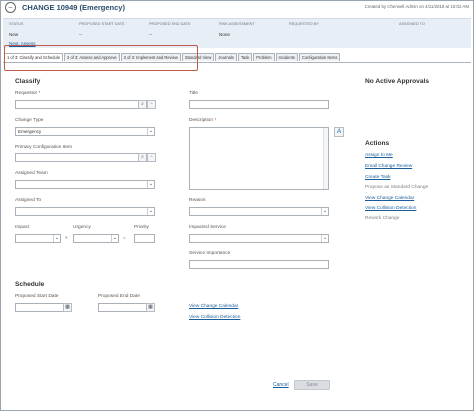  Describe the element at coordinates (210, 253) in the screenshot. I see `service-importance-label: Service Importance` at that location.